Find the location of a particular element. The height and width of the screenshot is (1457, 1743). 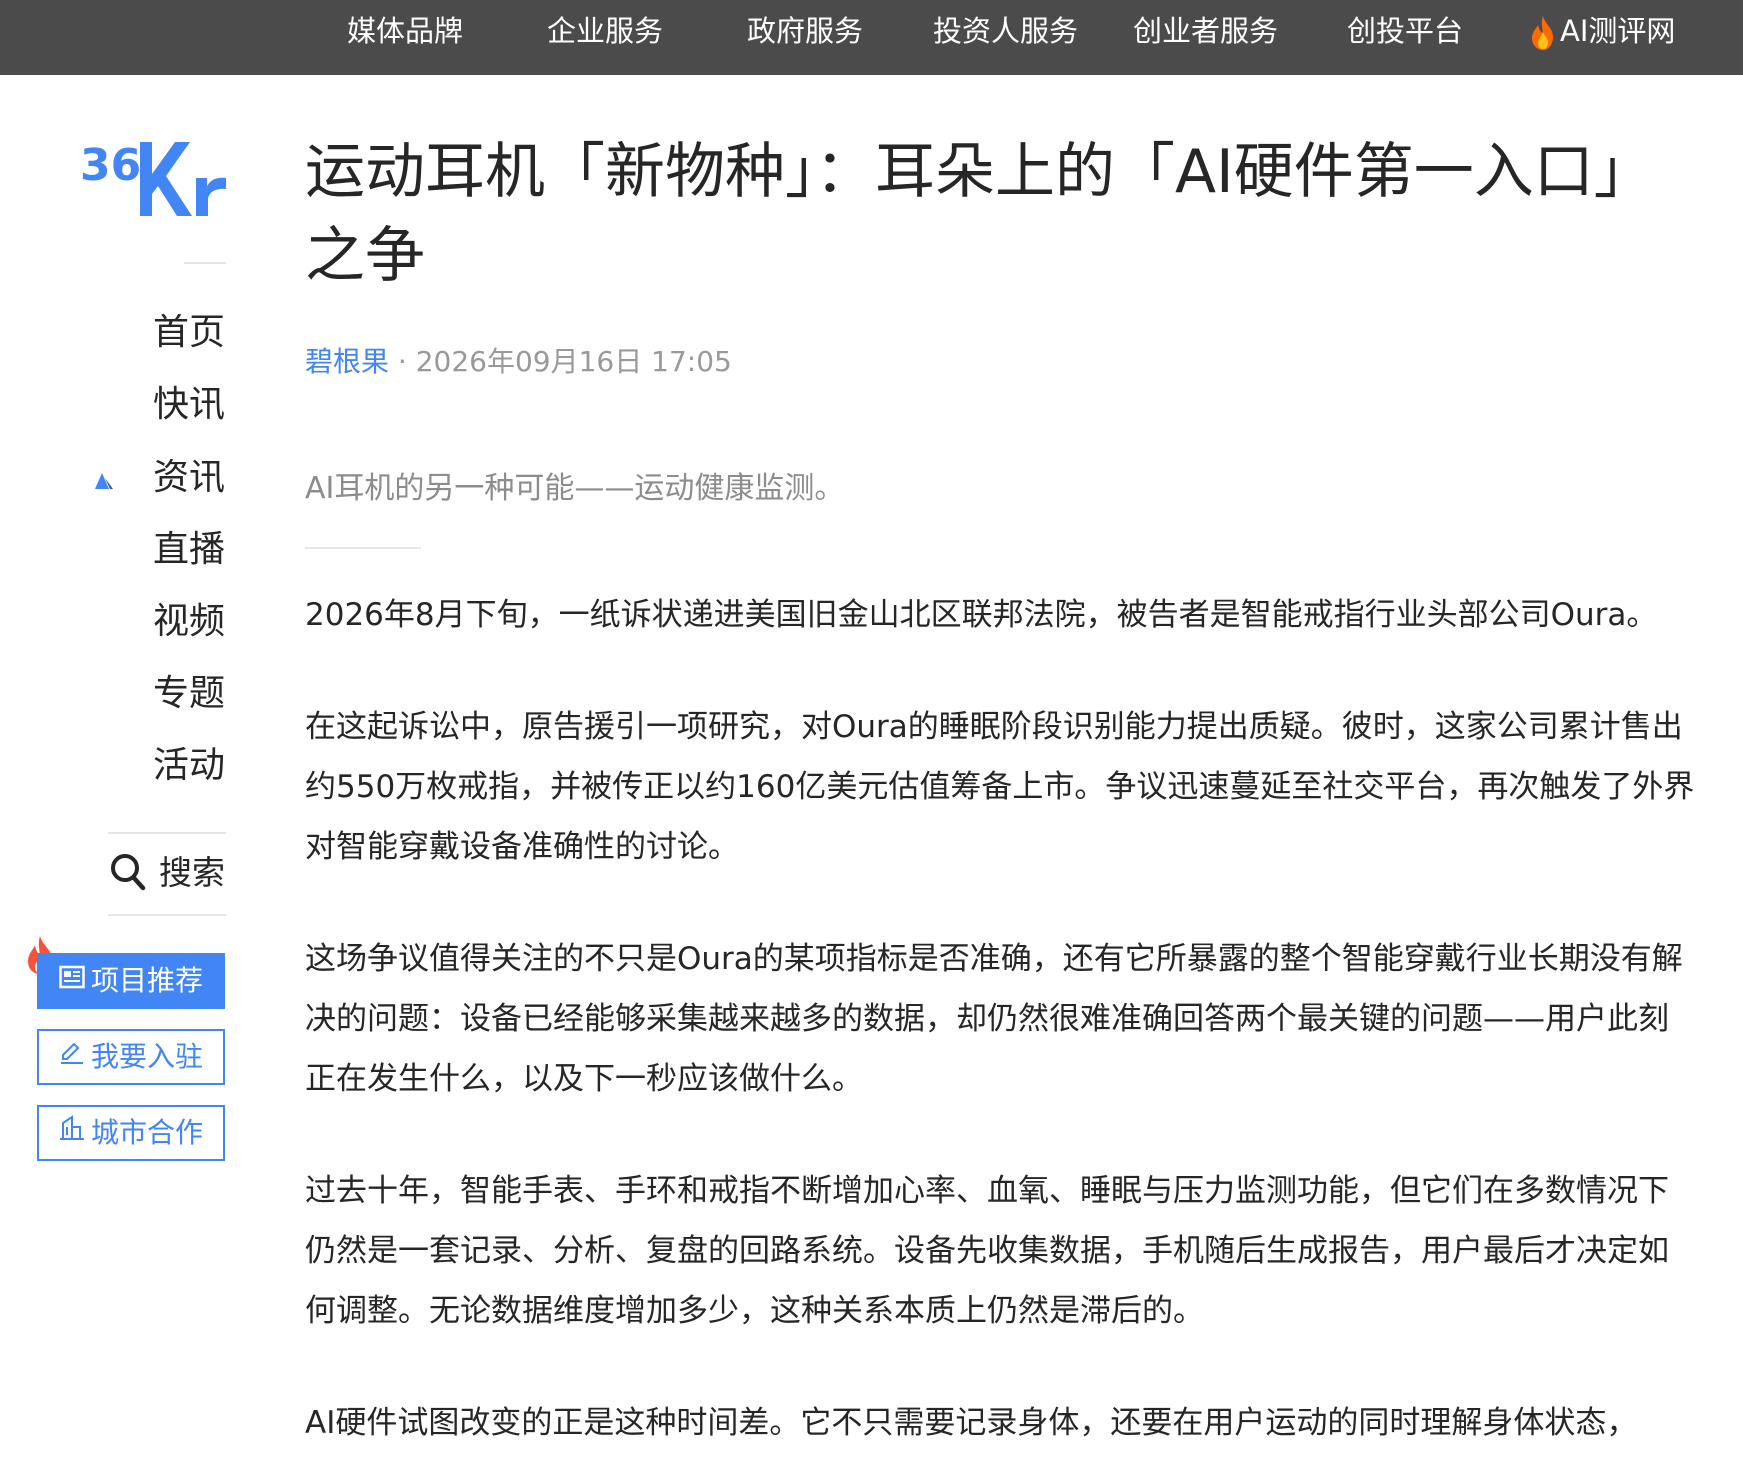

article-meta: 碧根果 · 2026年09月16日 17:05 is located at coordinates (518, 360).